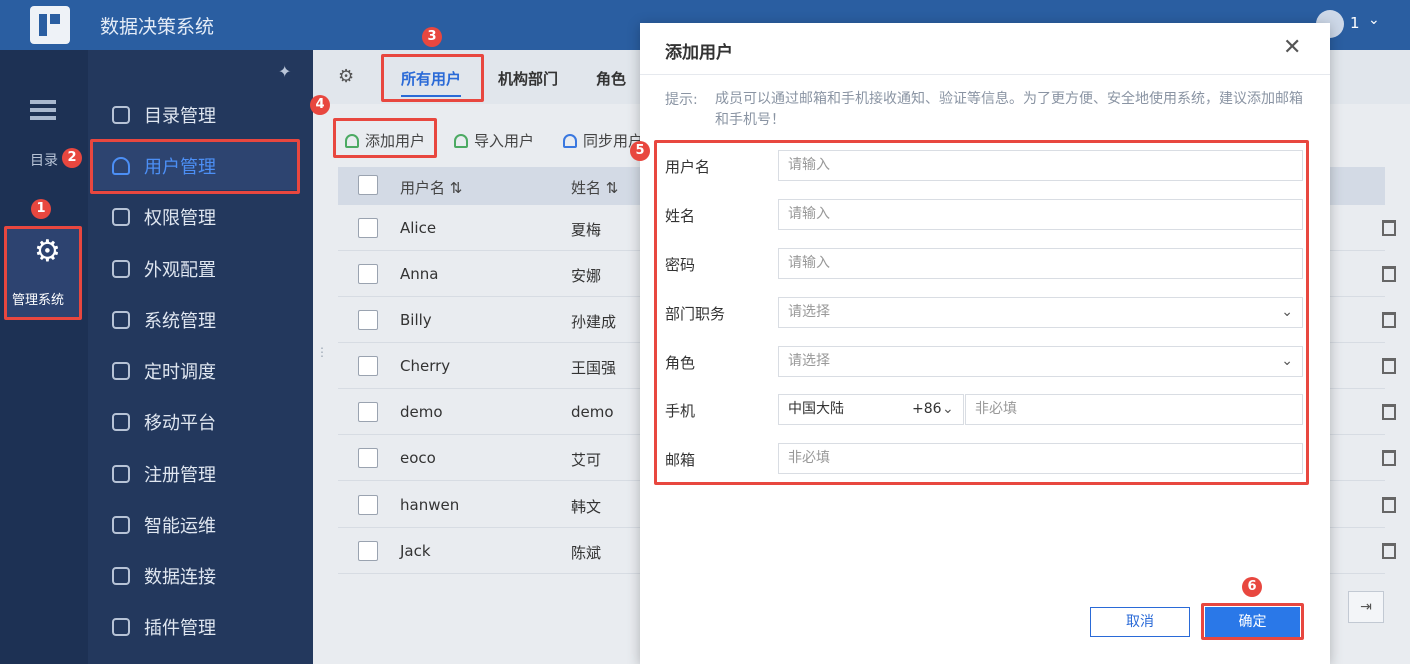  What do you see at coordinates (418, 458) in the screenshot?
I see `row-username: eoco` at bounding box center [418, 458].